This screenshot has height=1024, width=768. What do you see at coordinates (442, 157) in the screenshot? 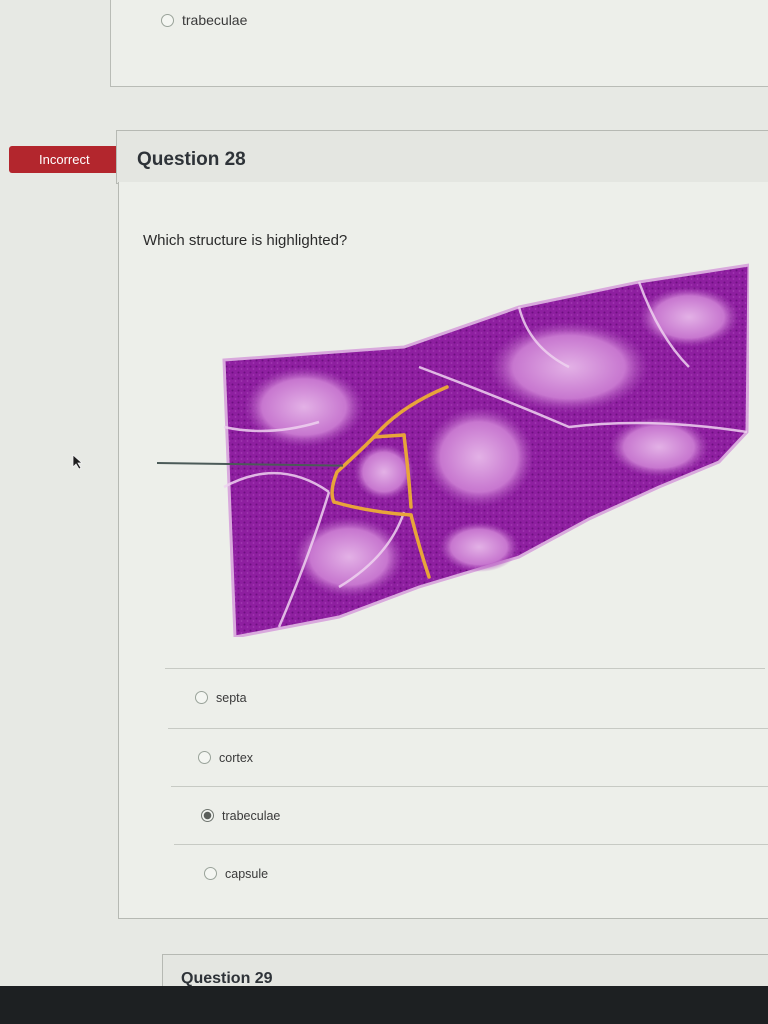
I see `question-header: Question 28` at bounding box center [442, 157].